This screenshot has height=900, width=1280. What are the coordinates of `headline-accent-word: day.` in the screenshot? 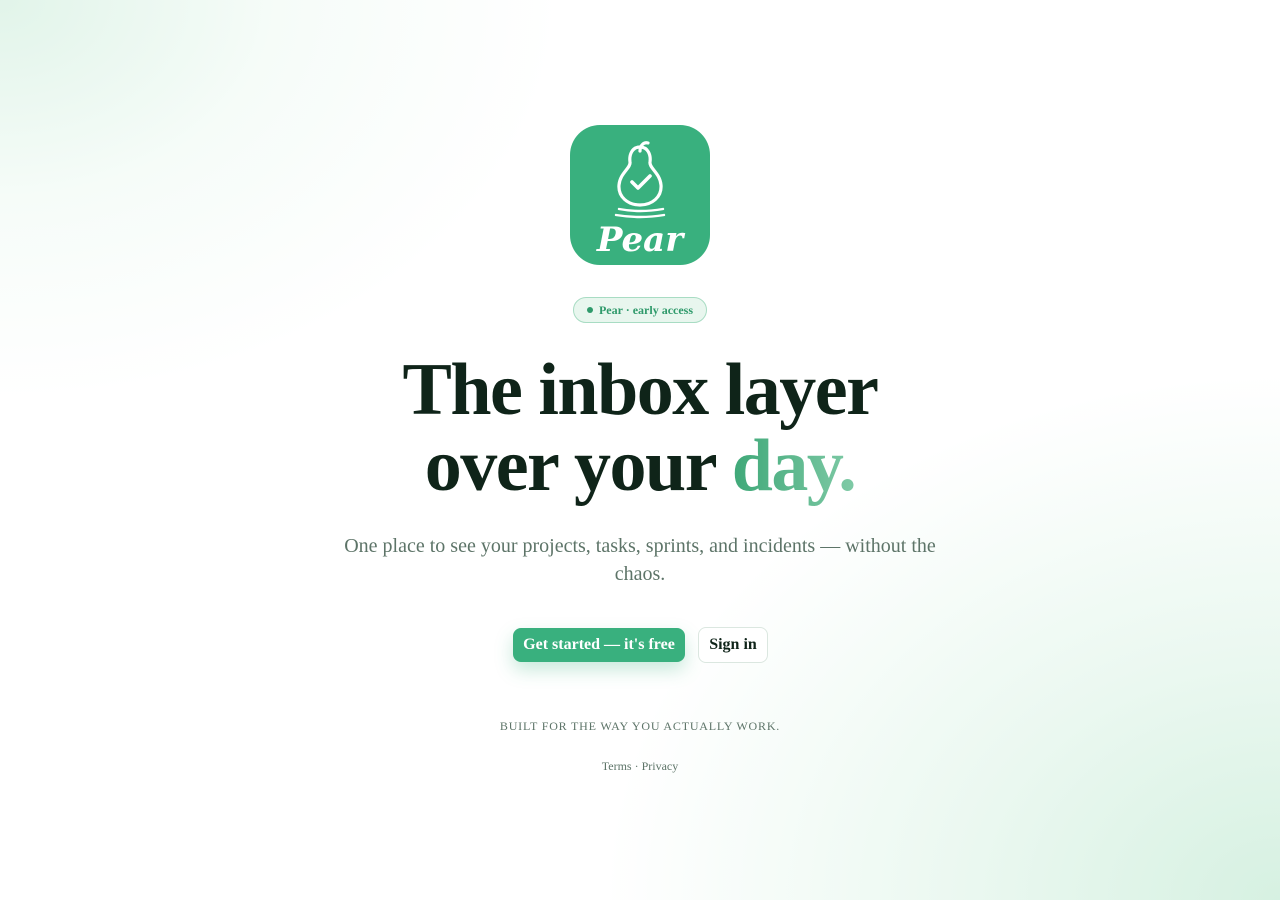 It's located at (794, 466).